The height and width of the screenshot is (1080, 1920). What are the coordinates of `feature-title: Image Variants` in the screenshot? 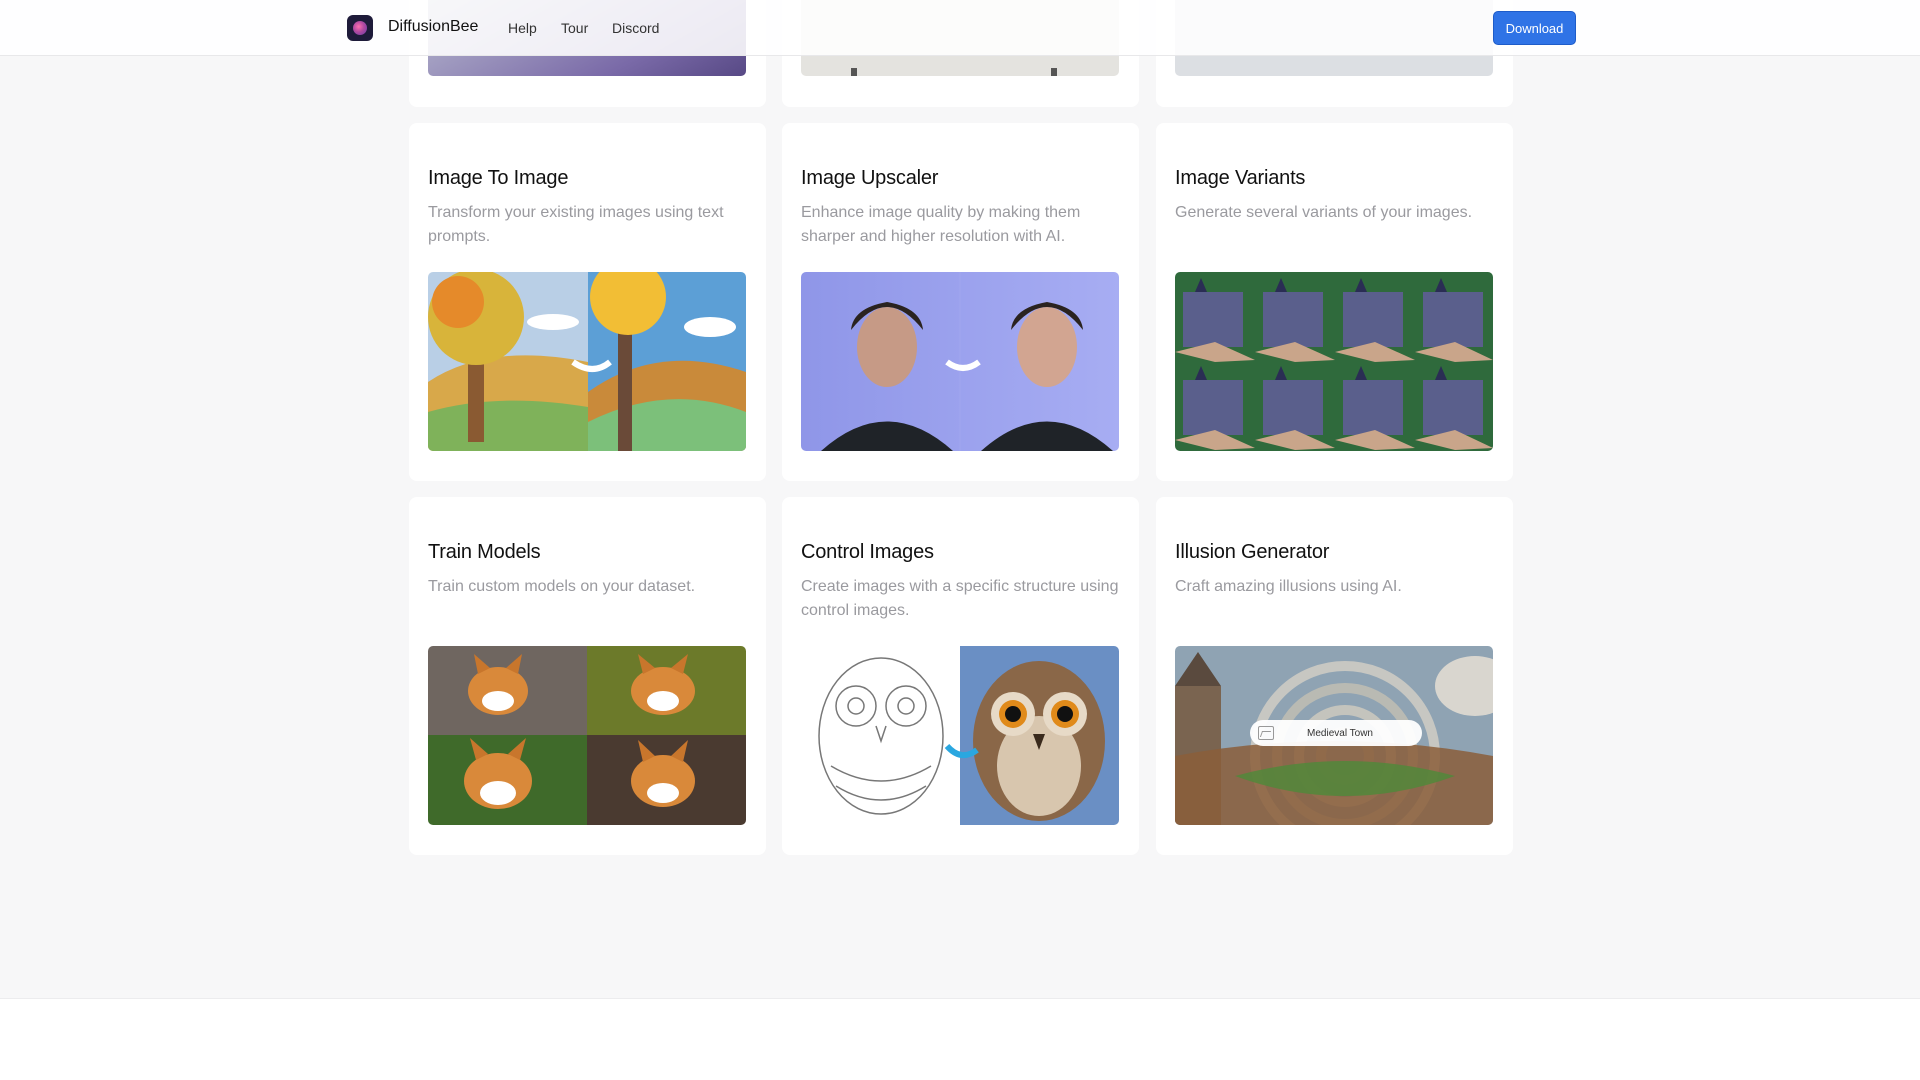 It's located at (1240, 178).